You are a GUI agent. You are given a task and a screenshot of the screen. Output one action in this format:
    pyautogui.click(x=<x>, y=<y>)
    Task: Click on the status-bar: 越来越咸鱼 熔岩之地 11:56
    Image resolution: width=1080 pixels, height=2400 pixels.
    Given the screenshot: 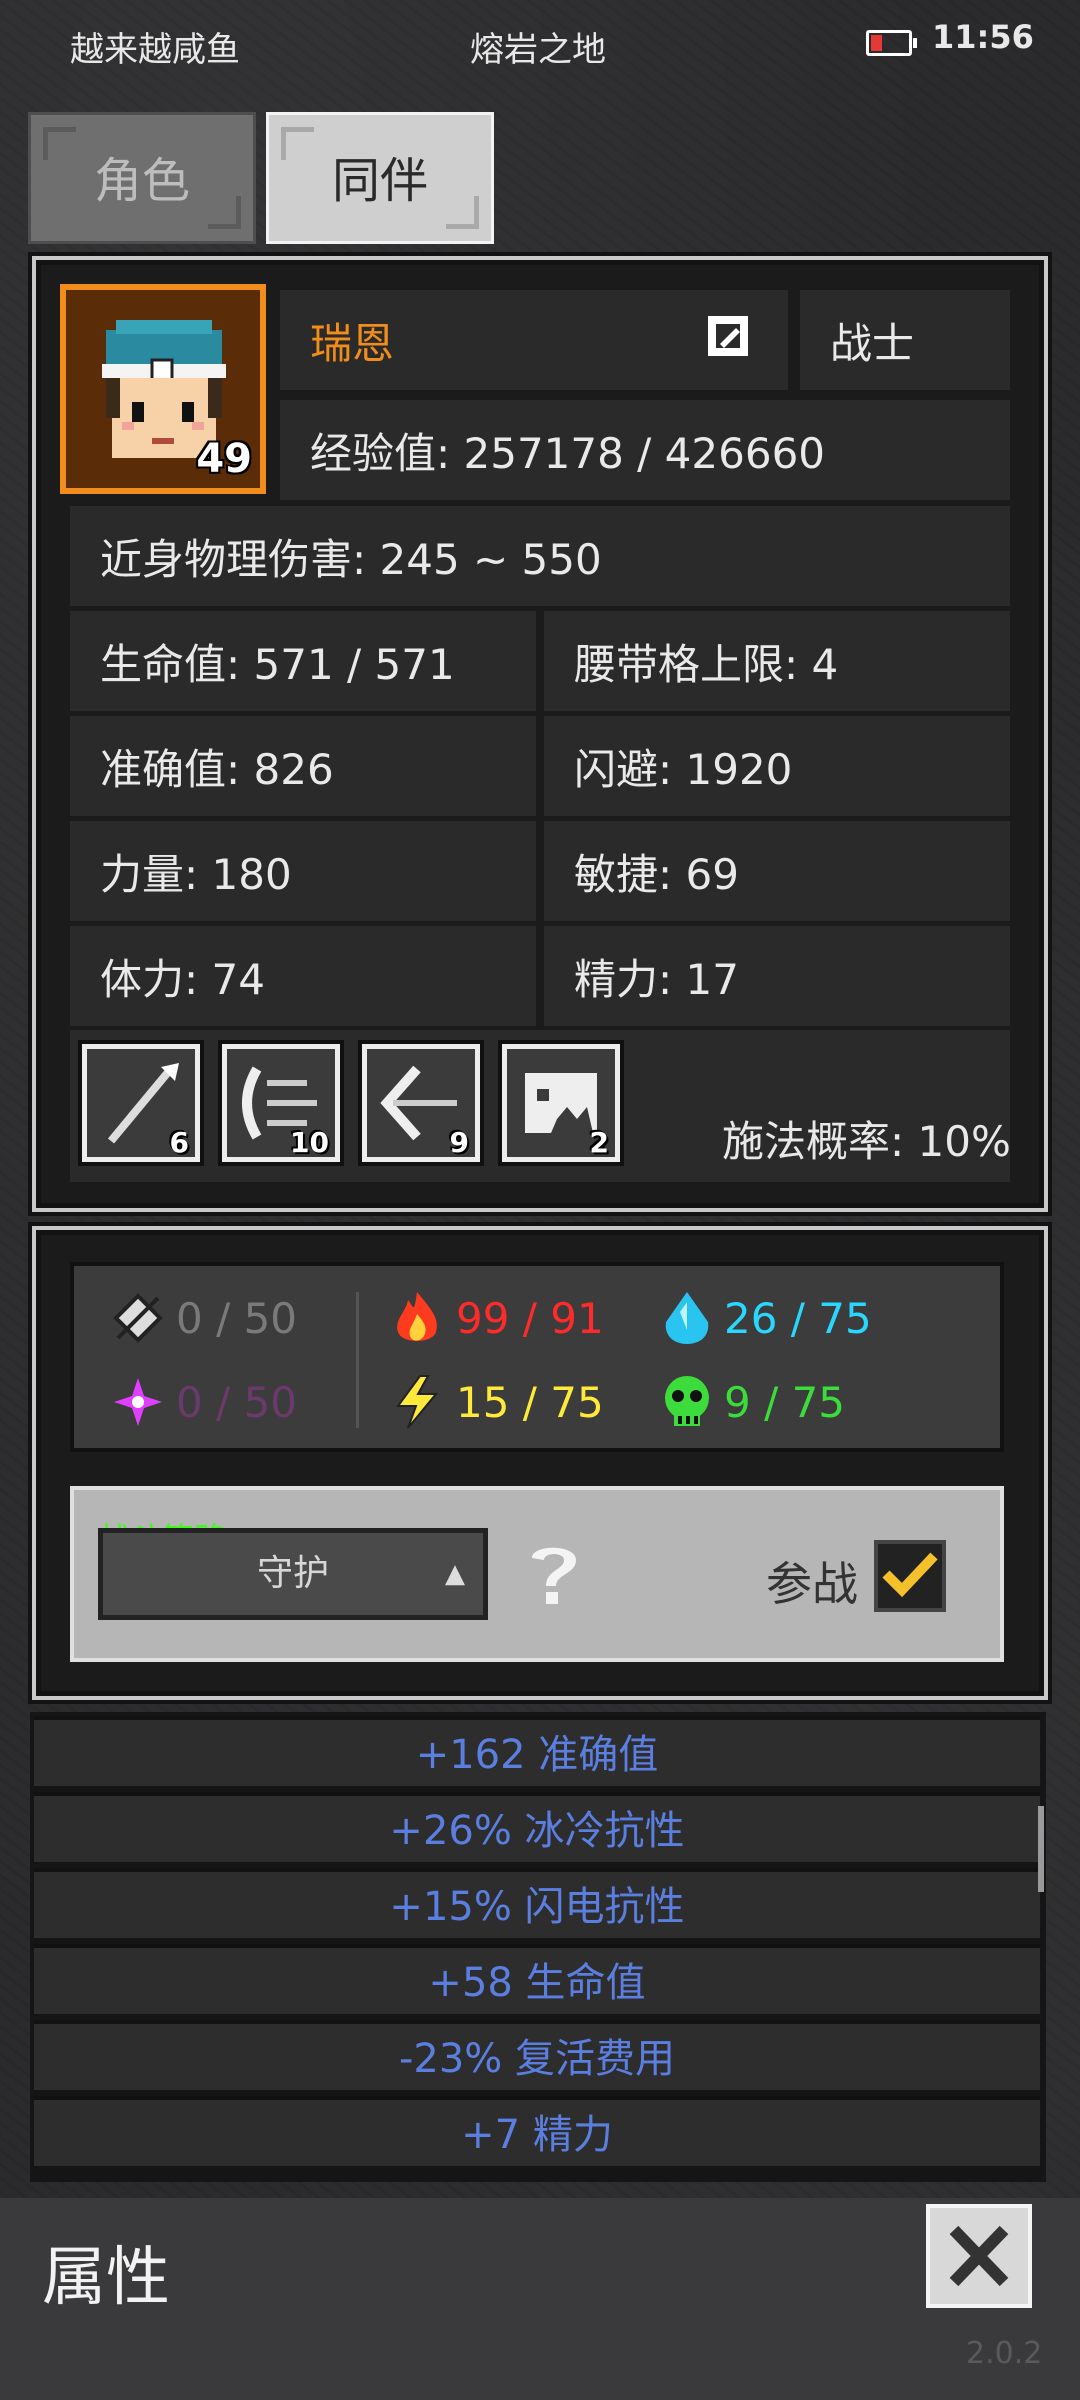 What is the action you would take?
    pyautogui.click(x=540, y=48)
    